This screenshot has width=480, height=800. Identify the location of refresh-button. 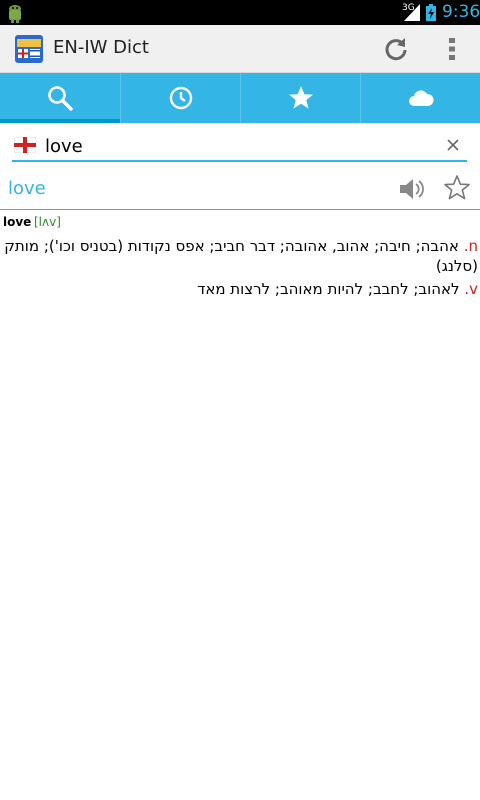
(396, 49).